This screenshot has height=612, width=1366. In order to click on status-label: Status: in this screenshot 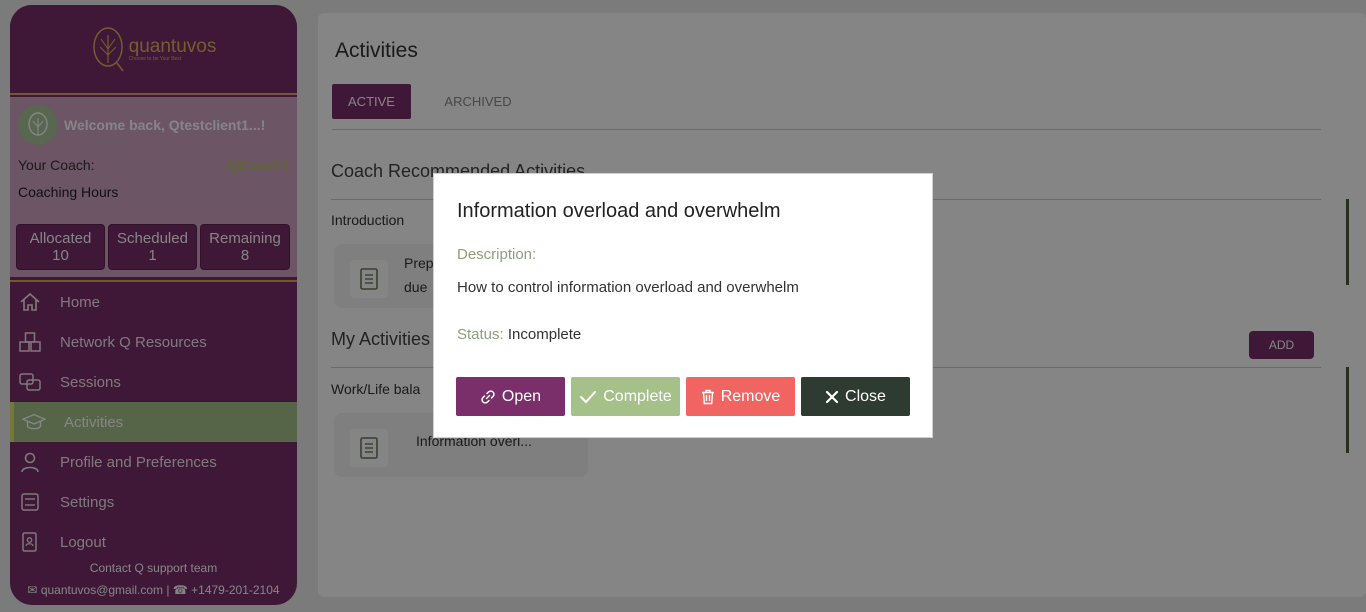, I will do `click(480, 334)`.